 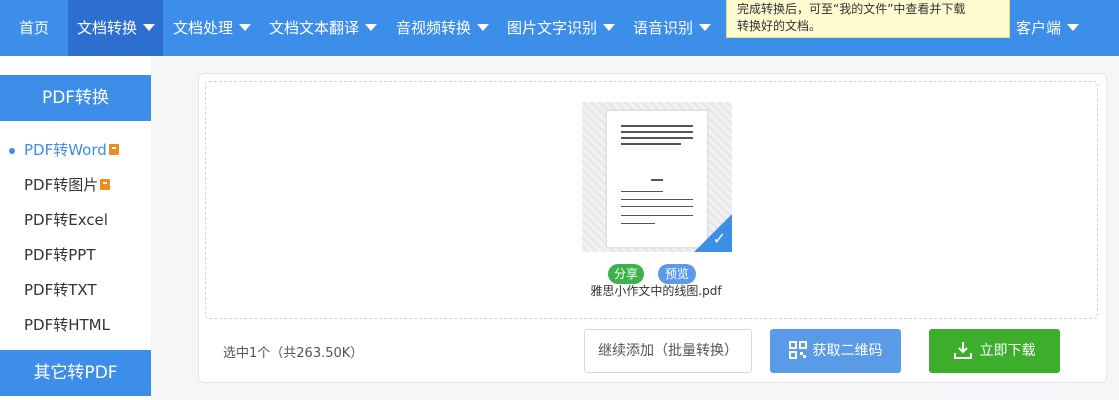 I want to click on get-qrcode-button: 获取二维码, so click(x=835, y=351).